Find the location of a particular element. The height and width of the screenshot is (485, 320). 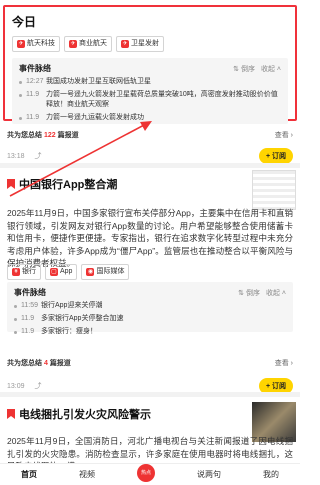

tag-satellite-launch: ✈ 卫星发射 is located at coordinates (140, 44).